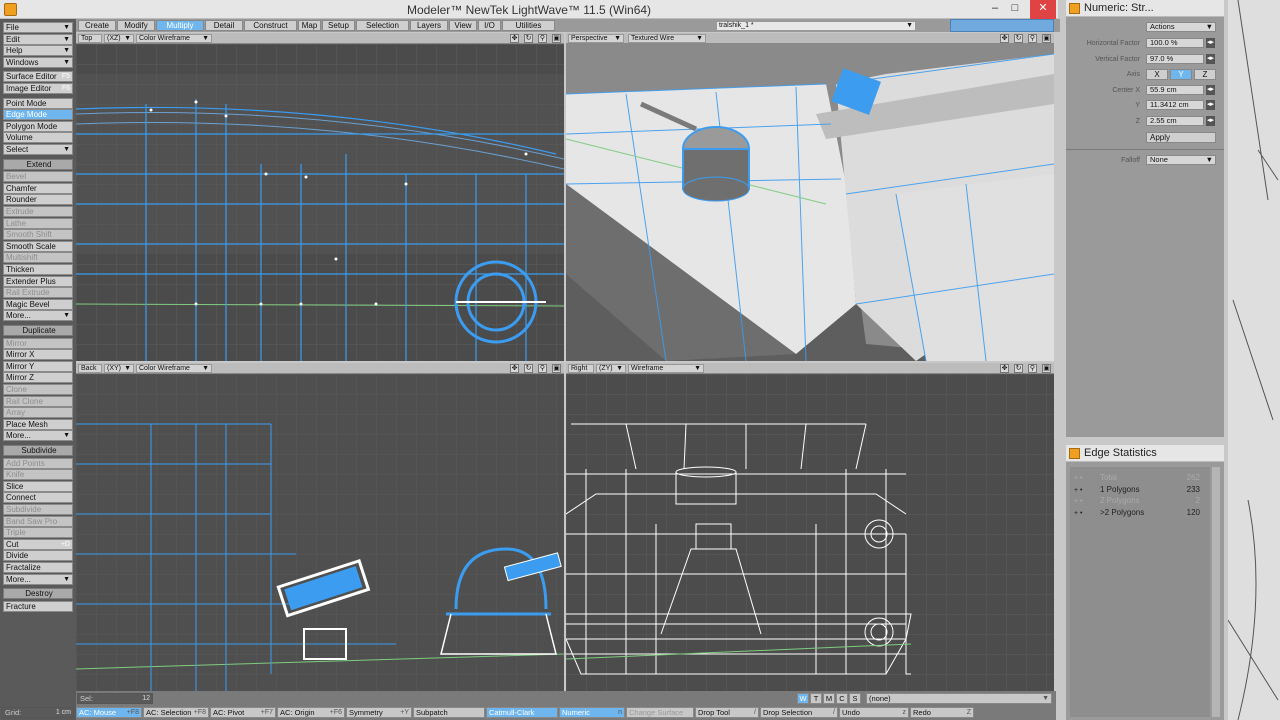  Describe the element at coordinates (38, 463) in the screenshot. I see `tool-add-points: Add Points` at that location.